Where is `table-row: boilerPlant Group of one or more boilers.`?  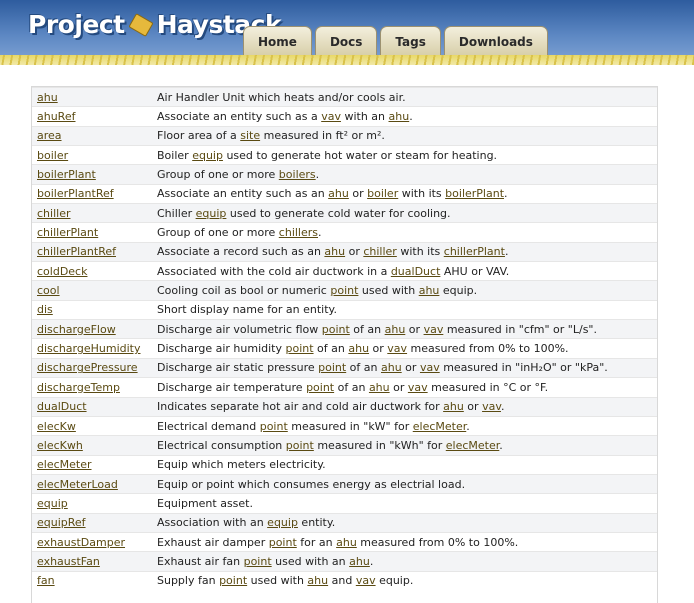
table-row: boilerPlant Group of one or more boilers. is located at coordinates (344, 174).